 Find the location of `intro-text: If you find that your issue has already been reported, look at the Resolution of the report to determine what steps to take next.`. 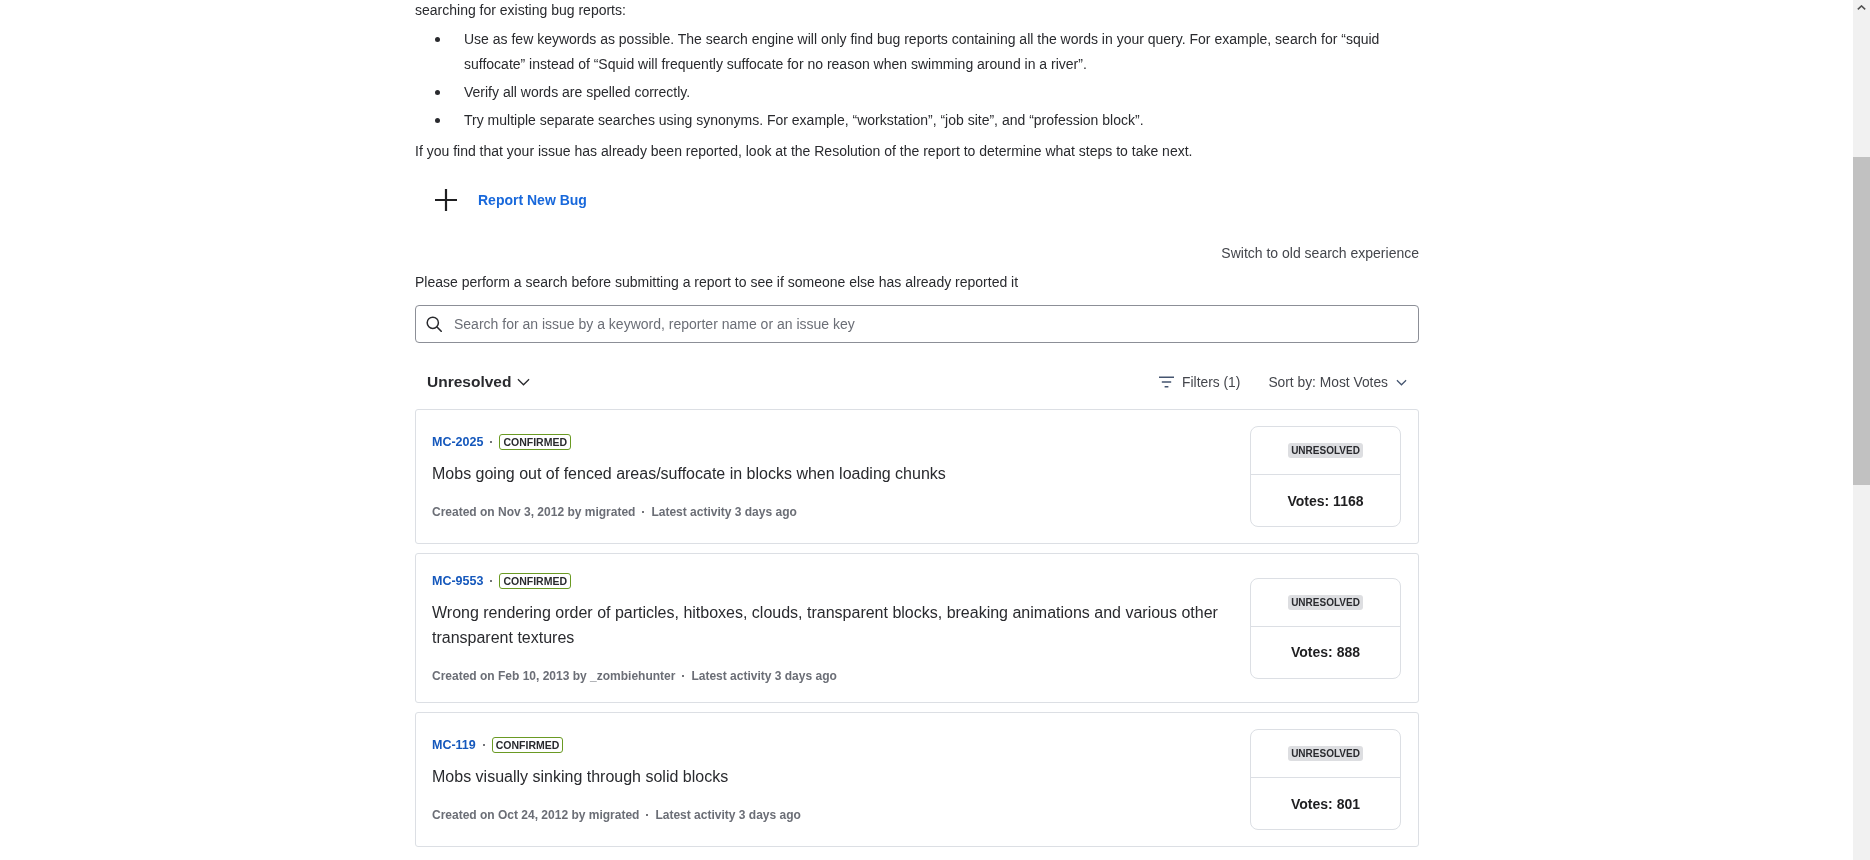

intro-text: If you find that your issue has already been reported, look at the Resolution of the report to determine what steps to take next. is located at coordinates (804, 151).